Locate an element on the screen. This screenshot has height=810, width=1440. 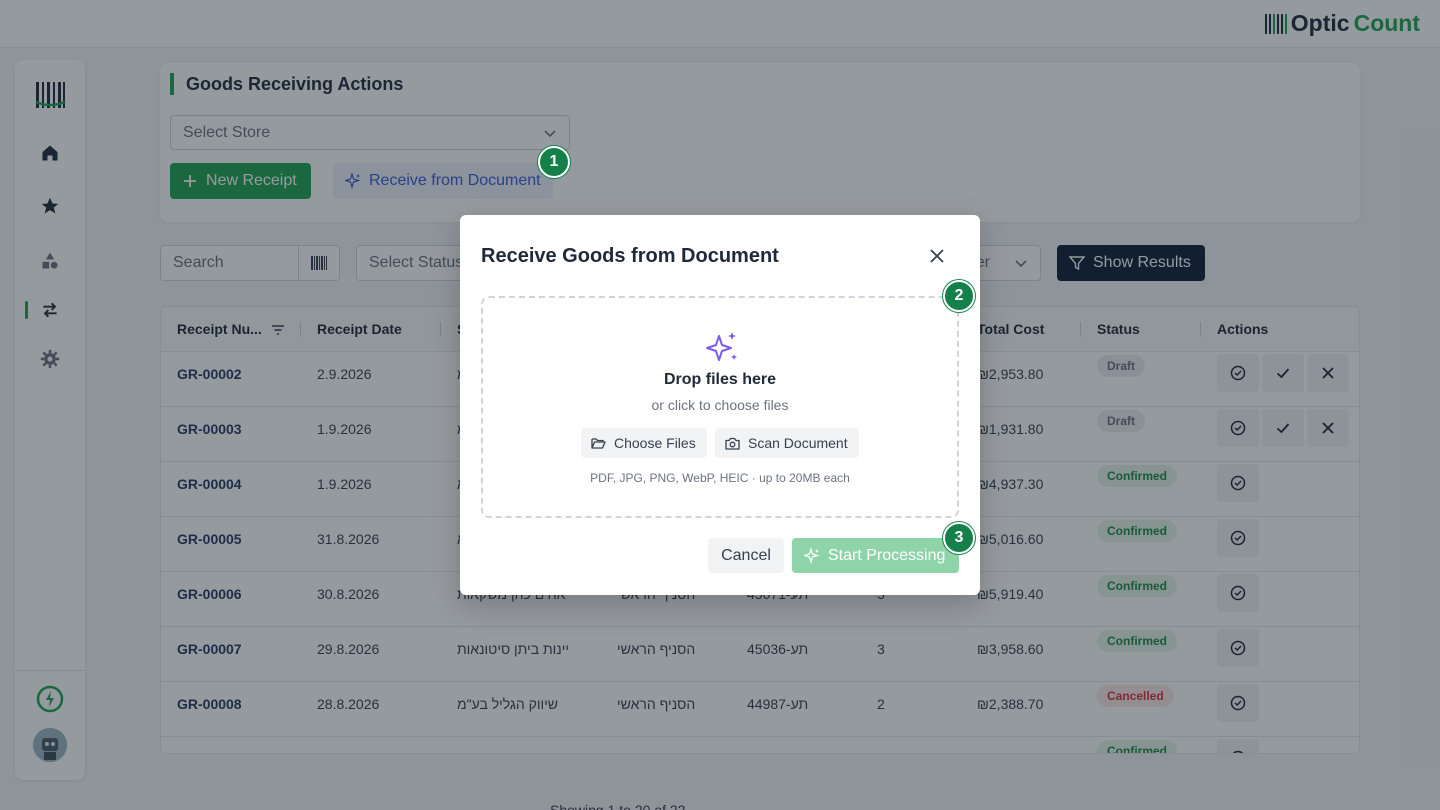
start-processing-button: Start Processing is located at coordinates (875, 555).